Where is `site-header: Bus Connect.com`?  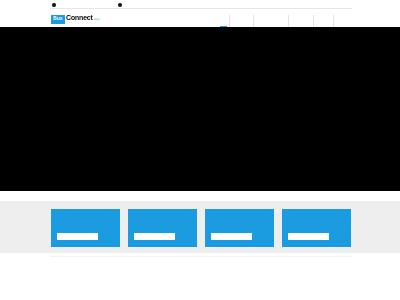
site-header: Bus Connect.com is located at coordinates (200, 18).